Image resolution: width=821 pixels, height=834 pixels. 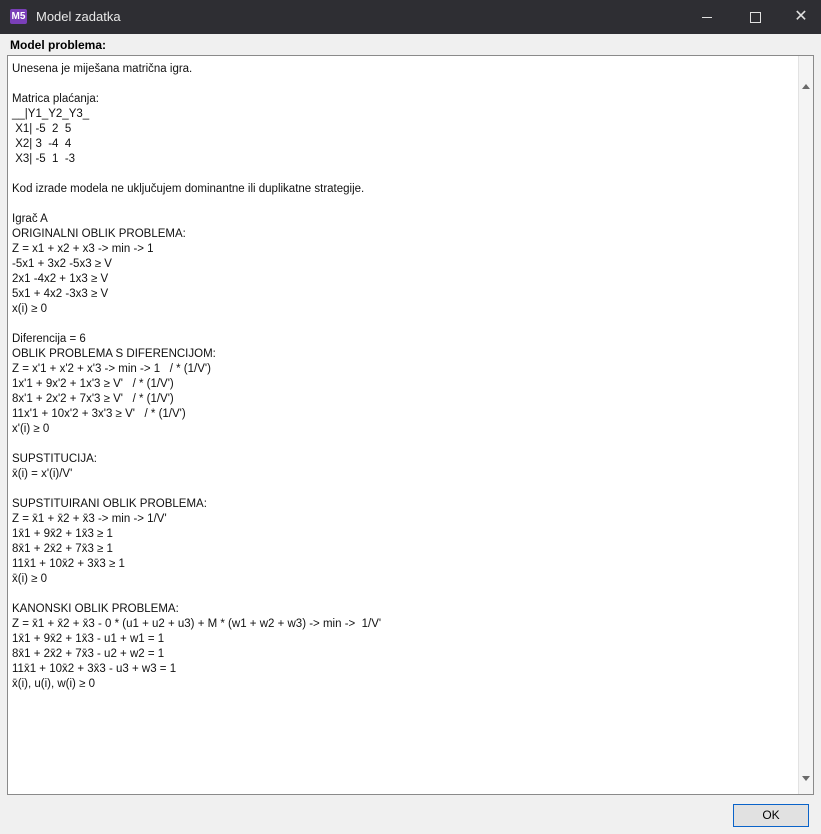 I want to click on minimize-icon, so click(x=707, y=17).